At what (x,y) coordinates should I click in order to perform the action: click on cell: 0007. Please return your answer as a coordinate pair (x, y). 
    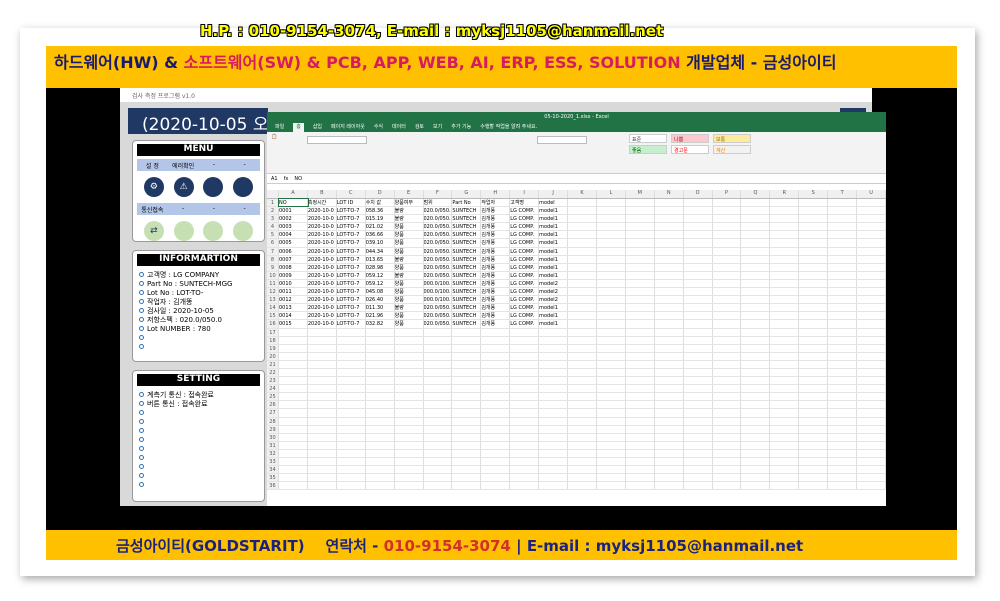
    Looking at the image, I should click on (293, 259).